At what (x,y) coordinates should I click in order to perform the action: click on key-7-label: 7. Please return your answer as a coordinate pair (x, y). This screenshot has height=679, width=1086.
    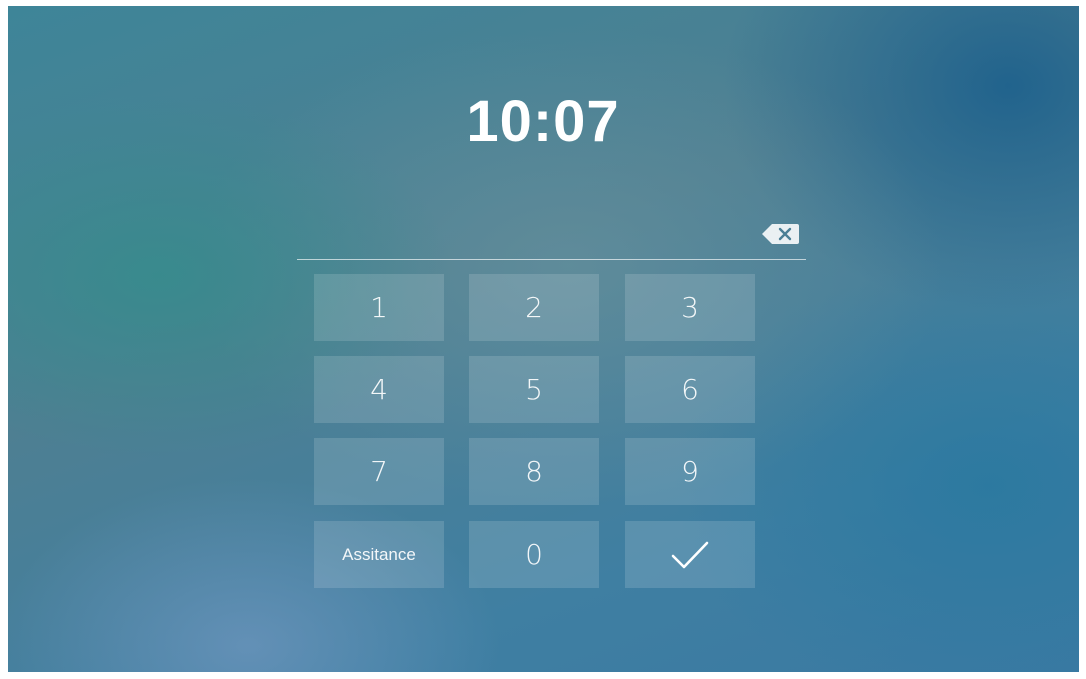
    Looking at the image, I should click on (379, 471).